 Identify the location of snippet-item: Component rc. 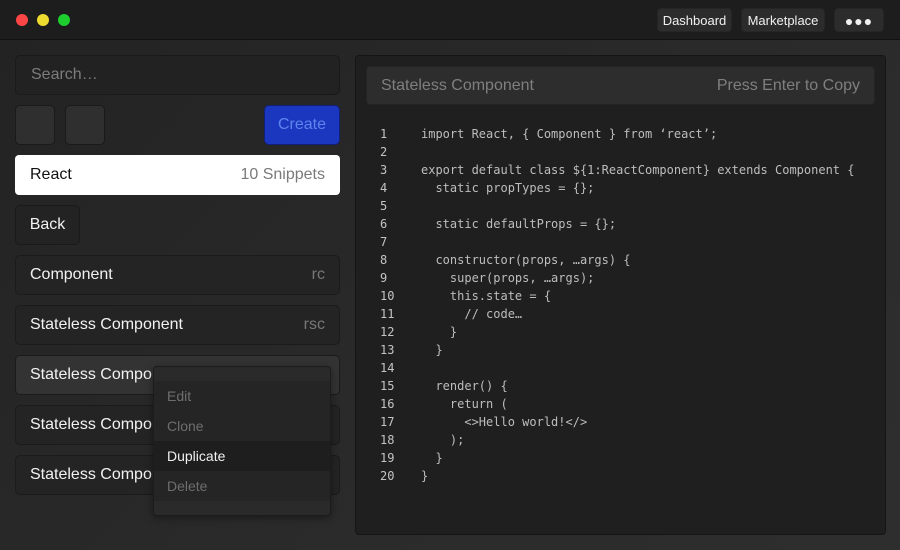
(177, 275).